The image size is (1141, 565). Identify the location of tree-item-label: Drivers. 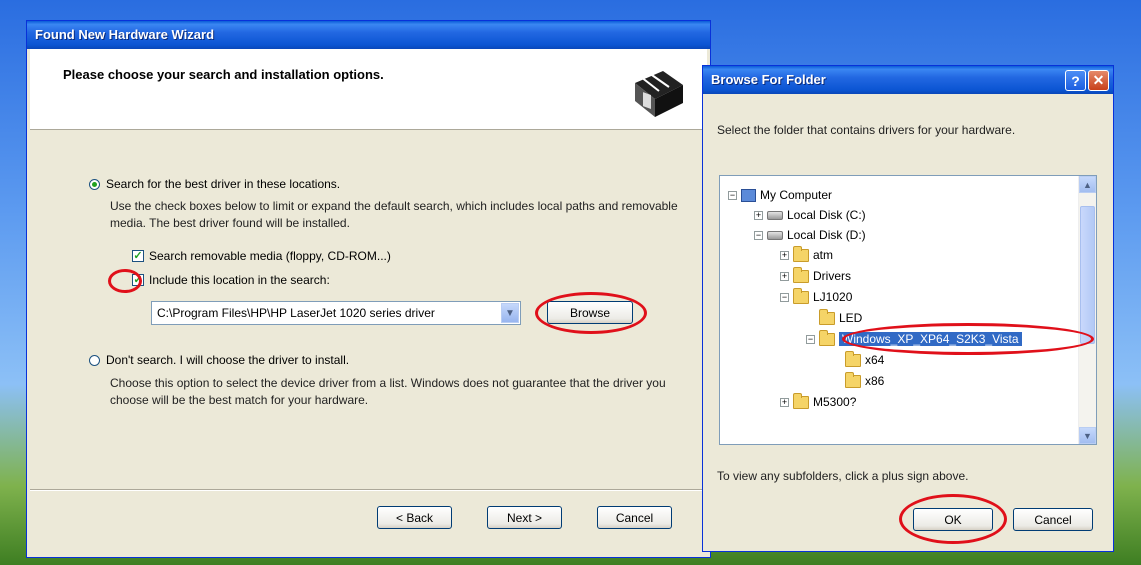
(832, 276).